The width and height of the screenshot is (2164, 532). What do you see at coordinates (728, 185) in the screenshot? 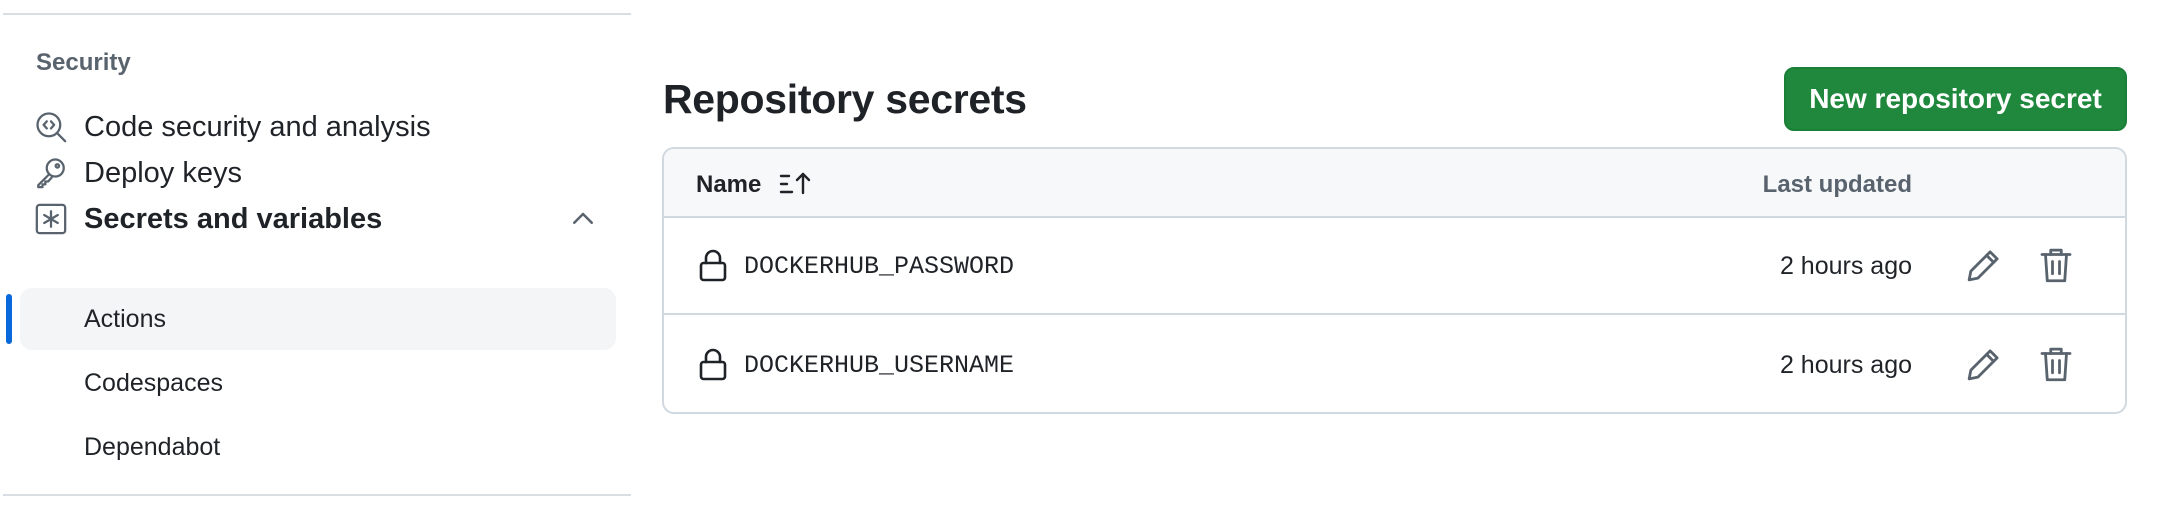
I see `column-header-name: Name` at bounding box center [728, 185].